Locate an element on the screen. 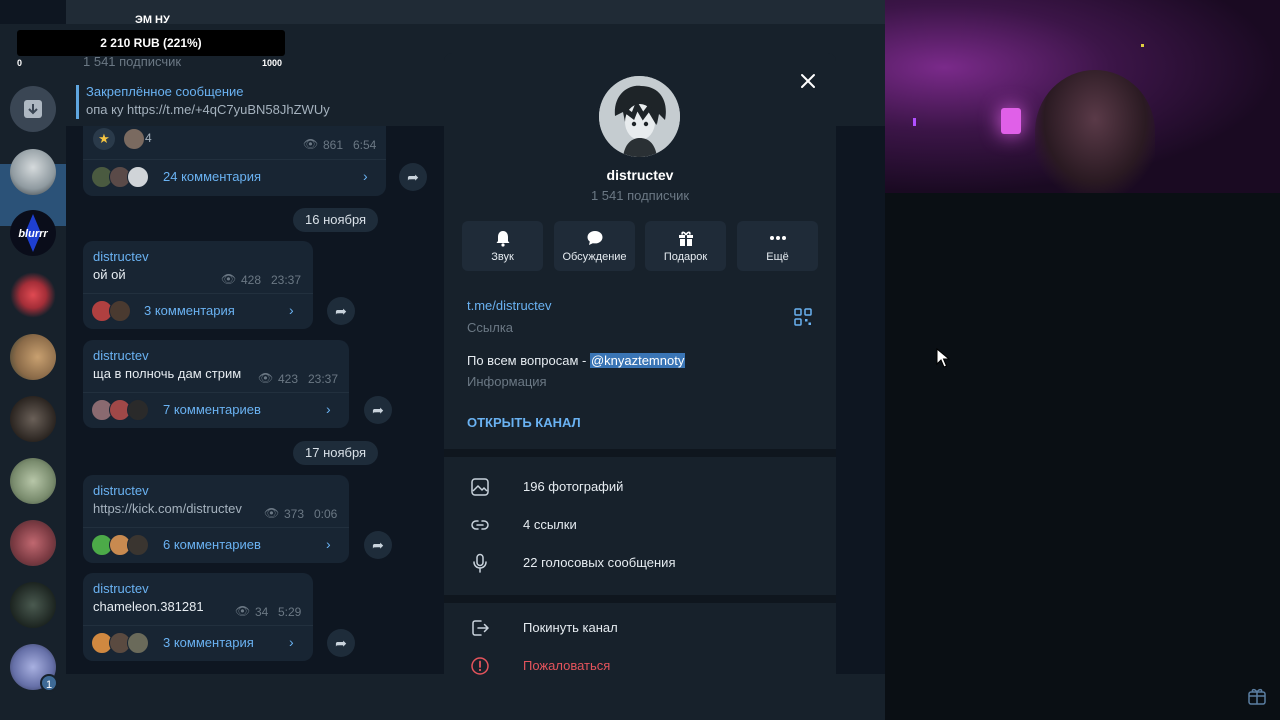  message-text: https://kick.com/distructev is located at coordinates (167, 508).